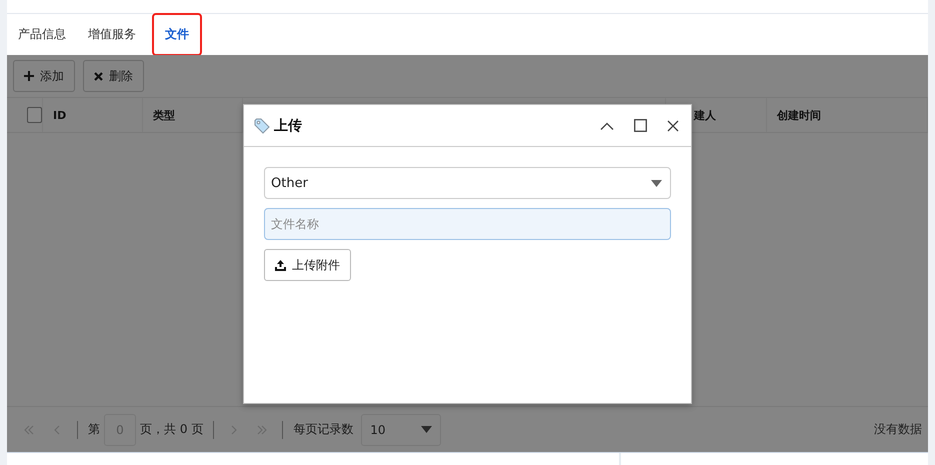 This screenshot has height=465, width=935. I want to click on plus-icon, so click(29, 76).